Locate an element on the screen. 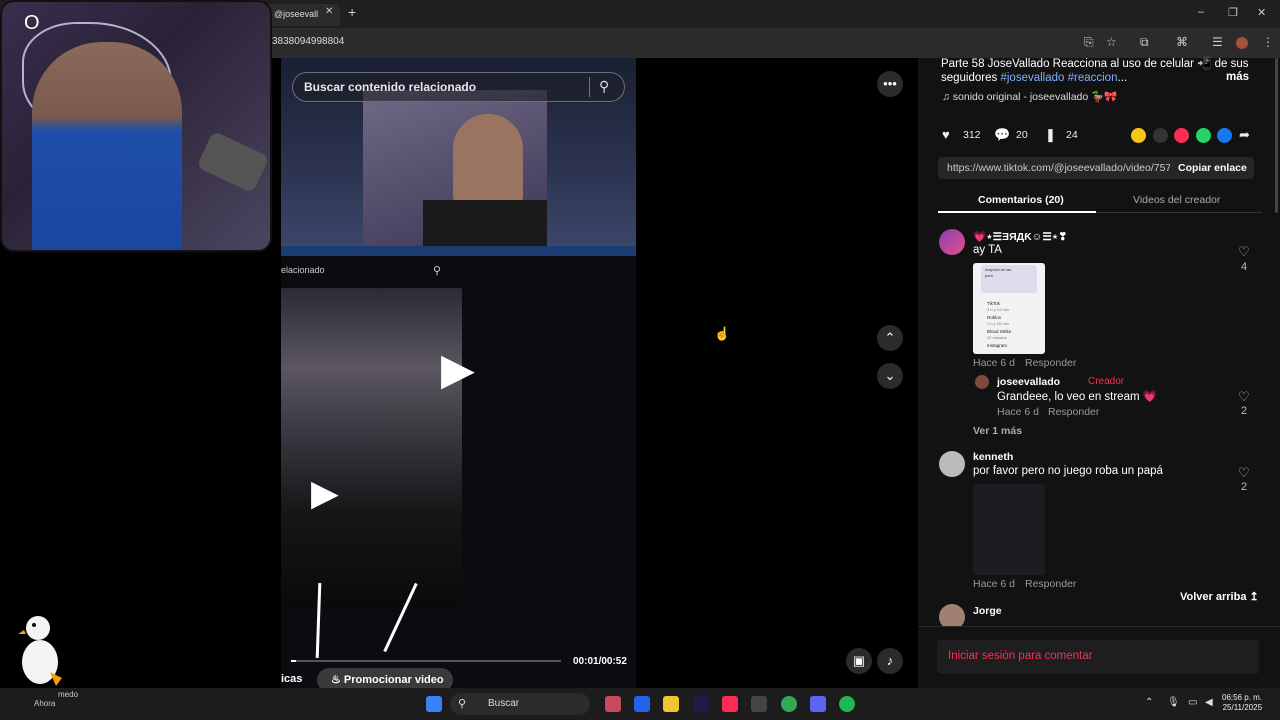  thumb-text: TikTok is located at coordinates (993, 303).